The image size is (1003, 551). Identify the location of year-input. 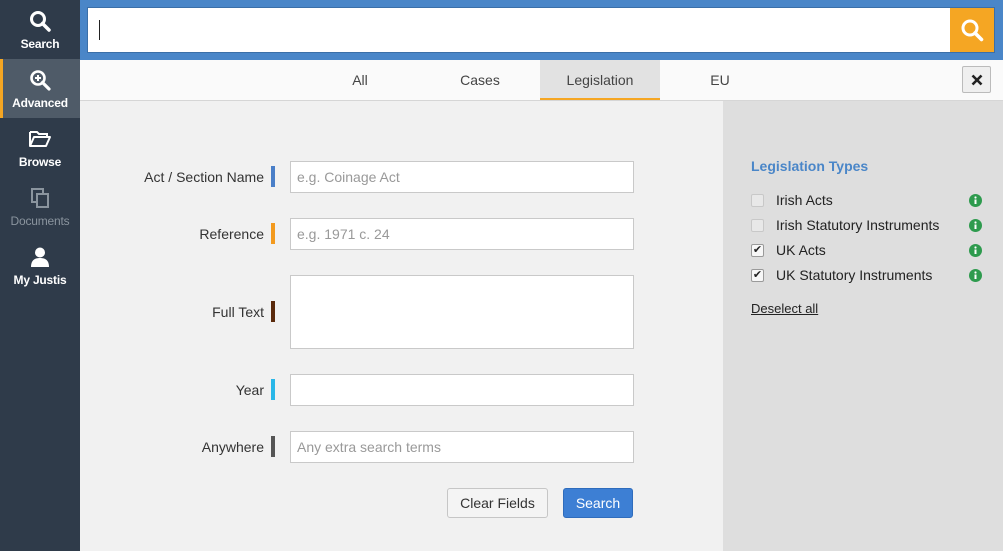
(462, 390).